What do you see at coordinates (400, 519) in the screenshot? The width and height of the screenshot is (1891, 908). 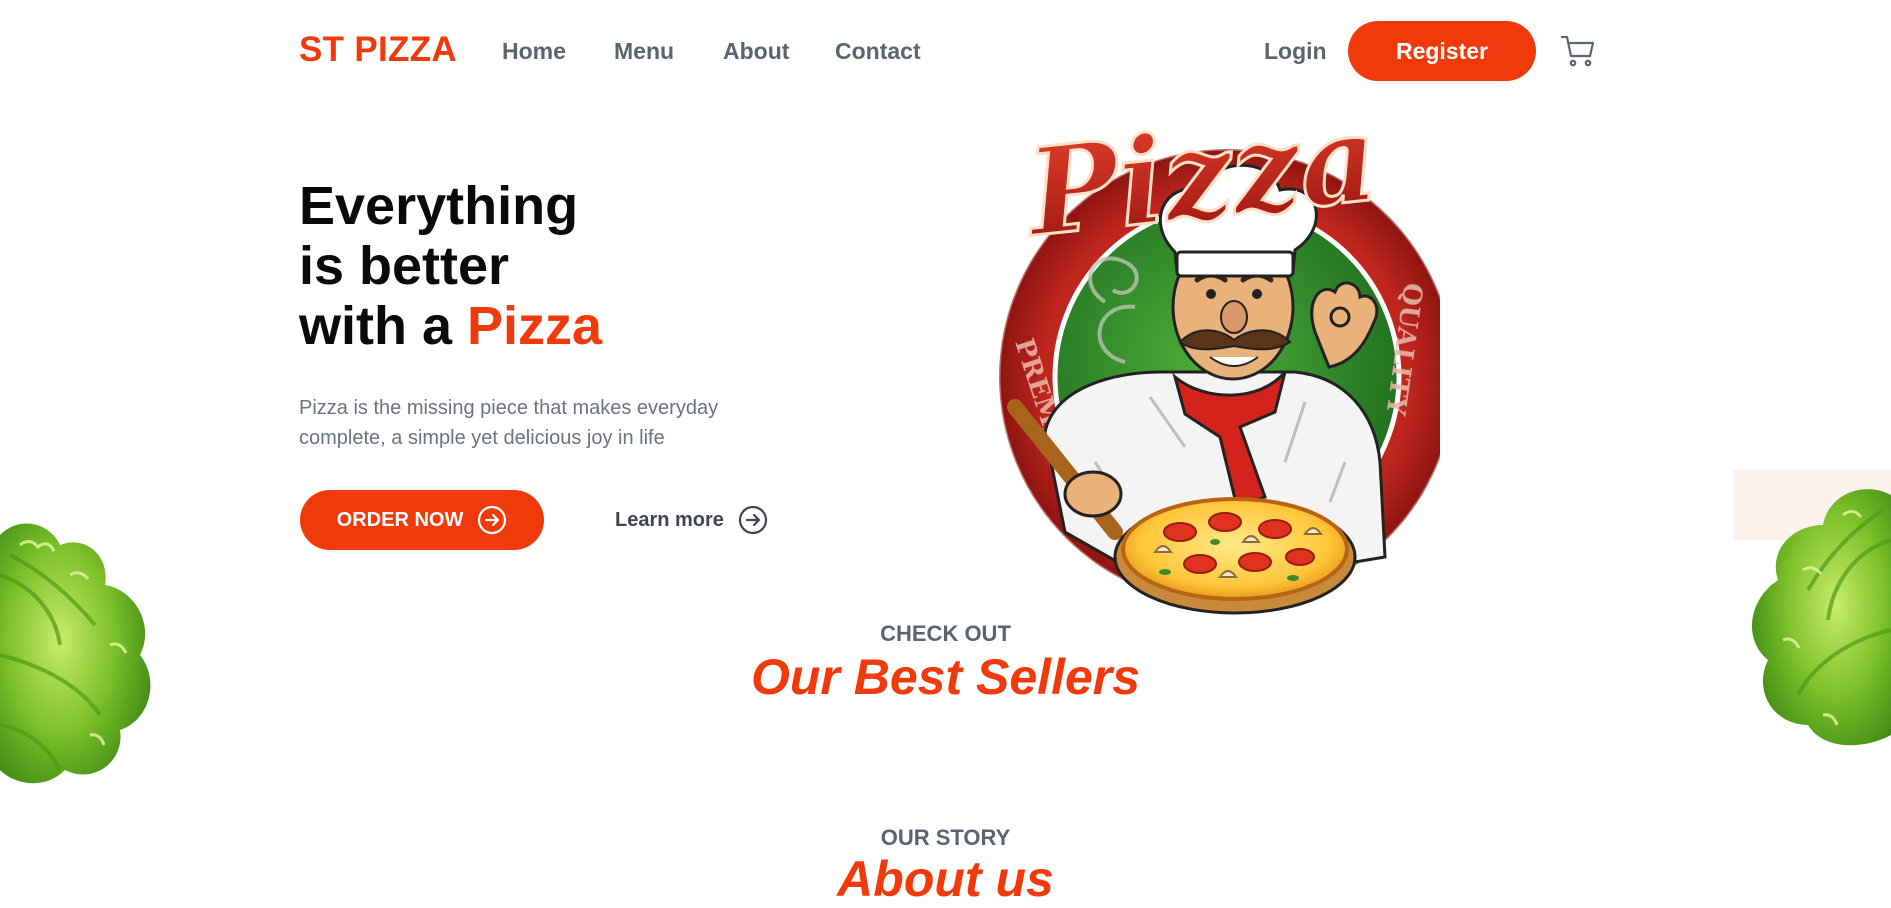 I see `order-now-label: ORDER NOW` at bounding box center [400, 519].